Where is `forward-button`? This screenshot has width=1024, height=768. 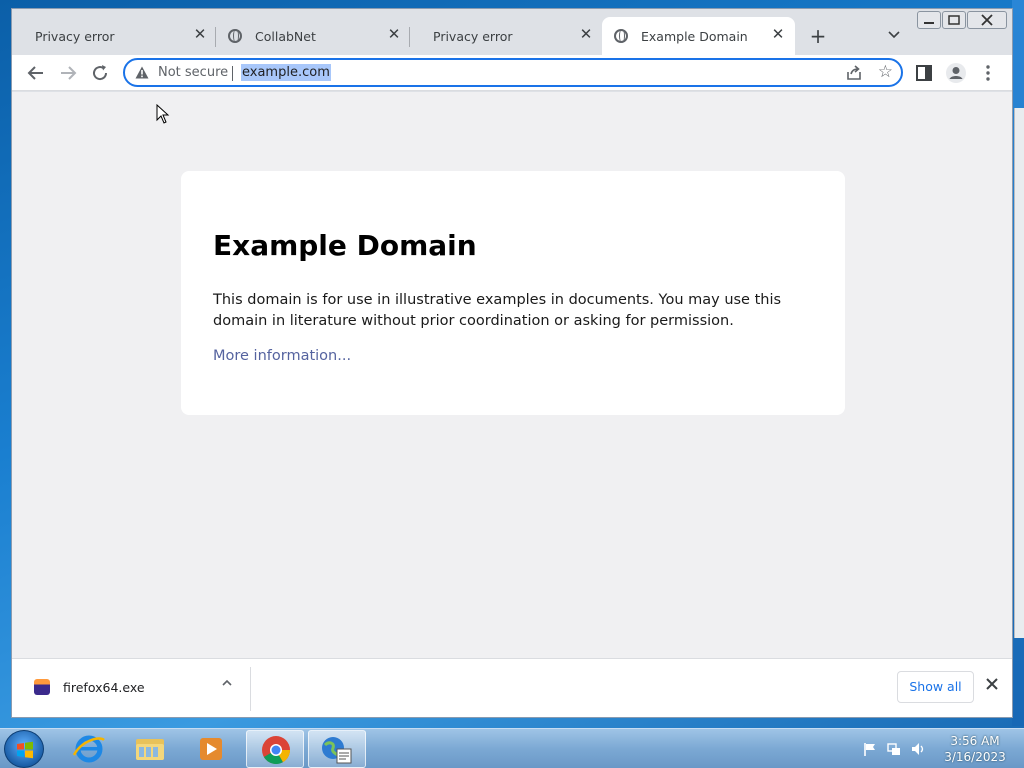 forward-button is located at coordinates (68, 73).